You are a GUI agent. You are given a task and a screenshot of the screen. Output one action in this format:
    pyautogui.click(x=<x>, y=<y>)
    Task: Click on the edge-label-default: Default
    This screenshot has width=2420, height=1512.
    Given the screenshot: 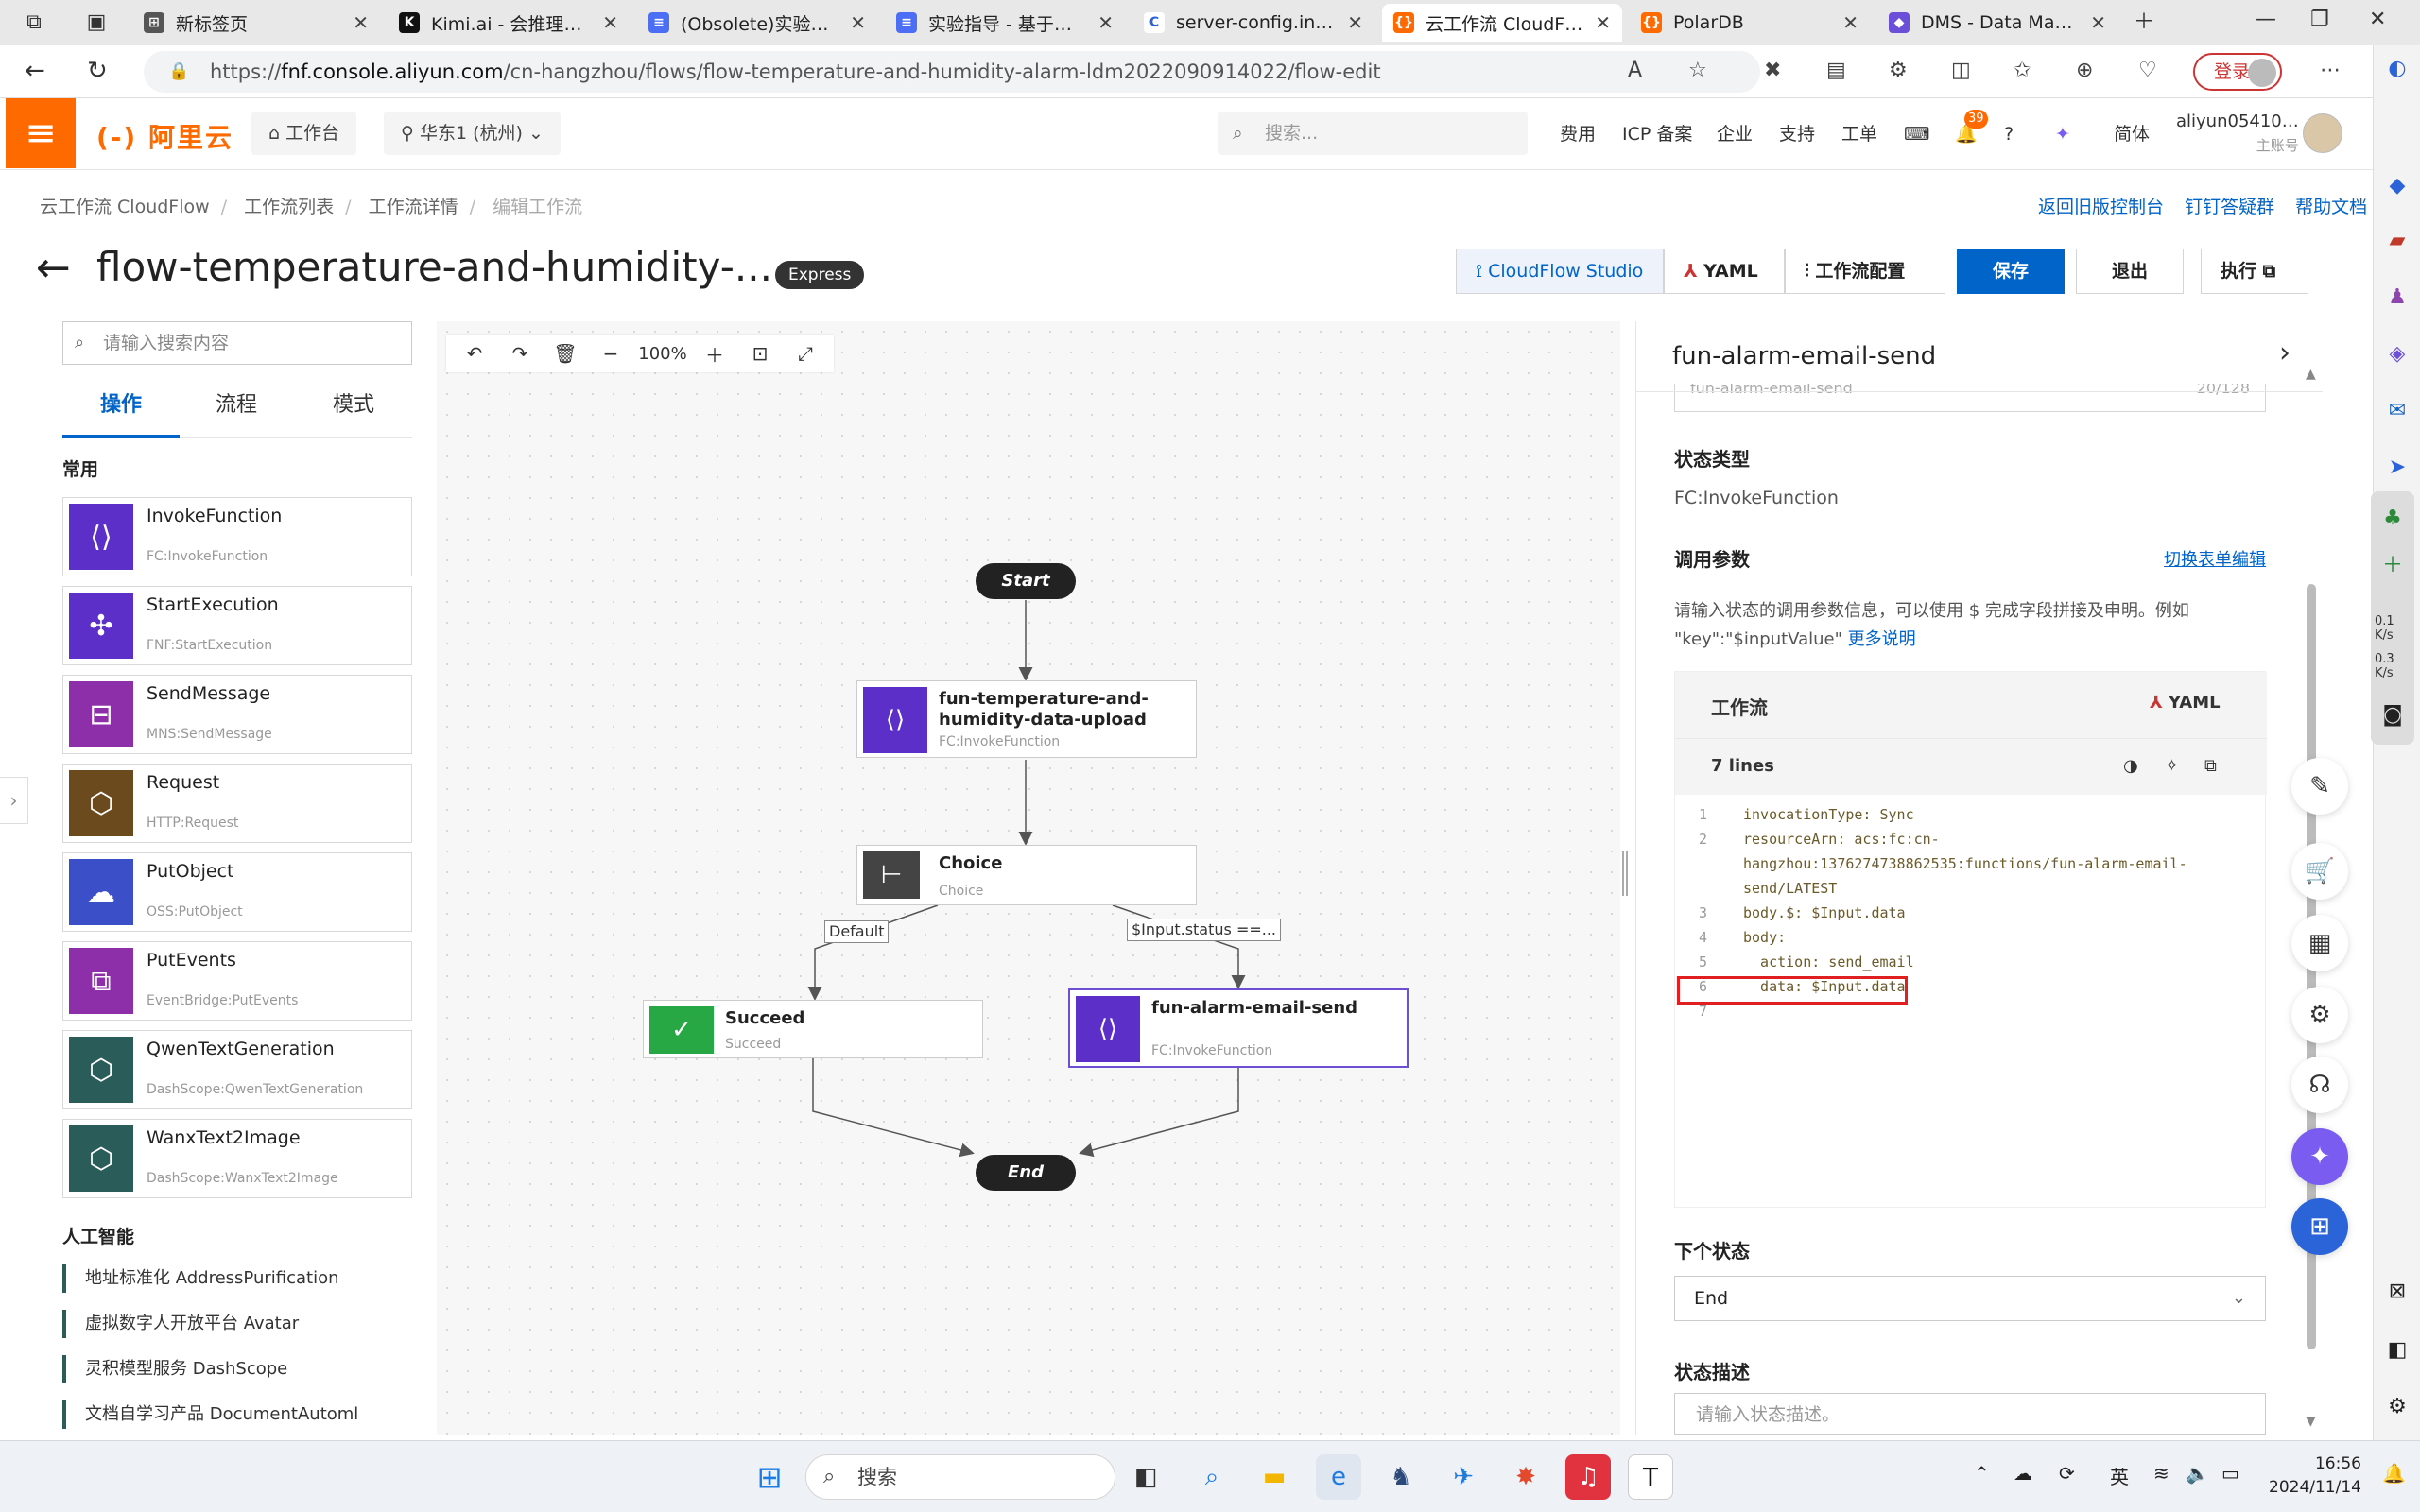 What is the action you would take?
    pyautogui.click(x=857, y=931)
    